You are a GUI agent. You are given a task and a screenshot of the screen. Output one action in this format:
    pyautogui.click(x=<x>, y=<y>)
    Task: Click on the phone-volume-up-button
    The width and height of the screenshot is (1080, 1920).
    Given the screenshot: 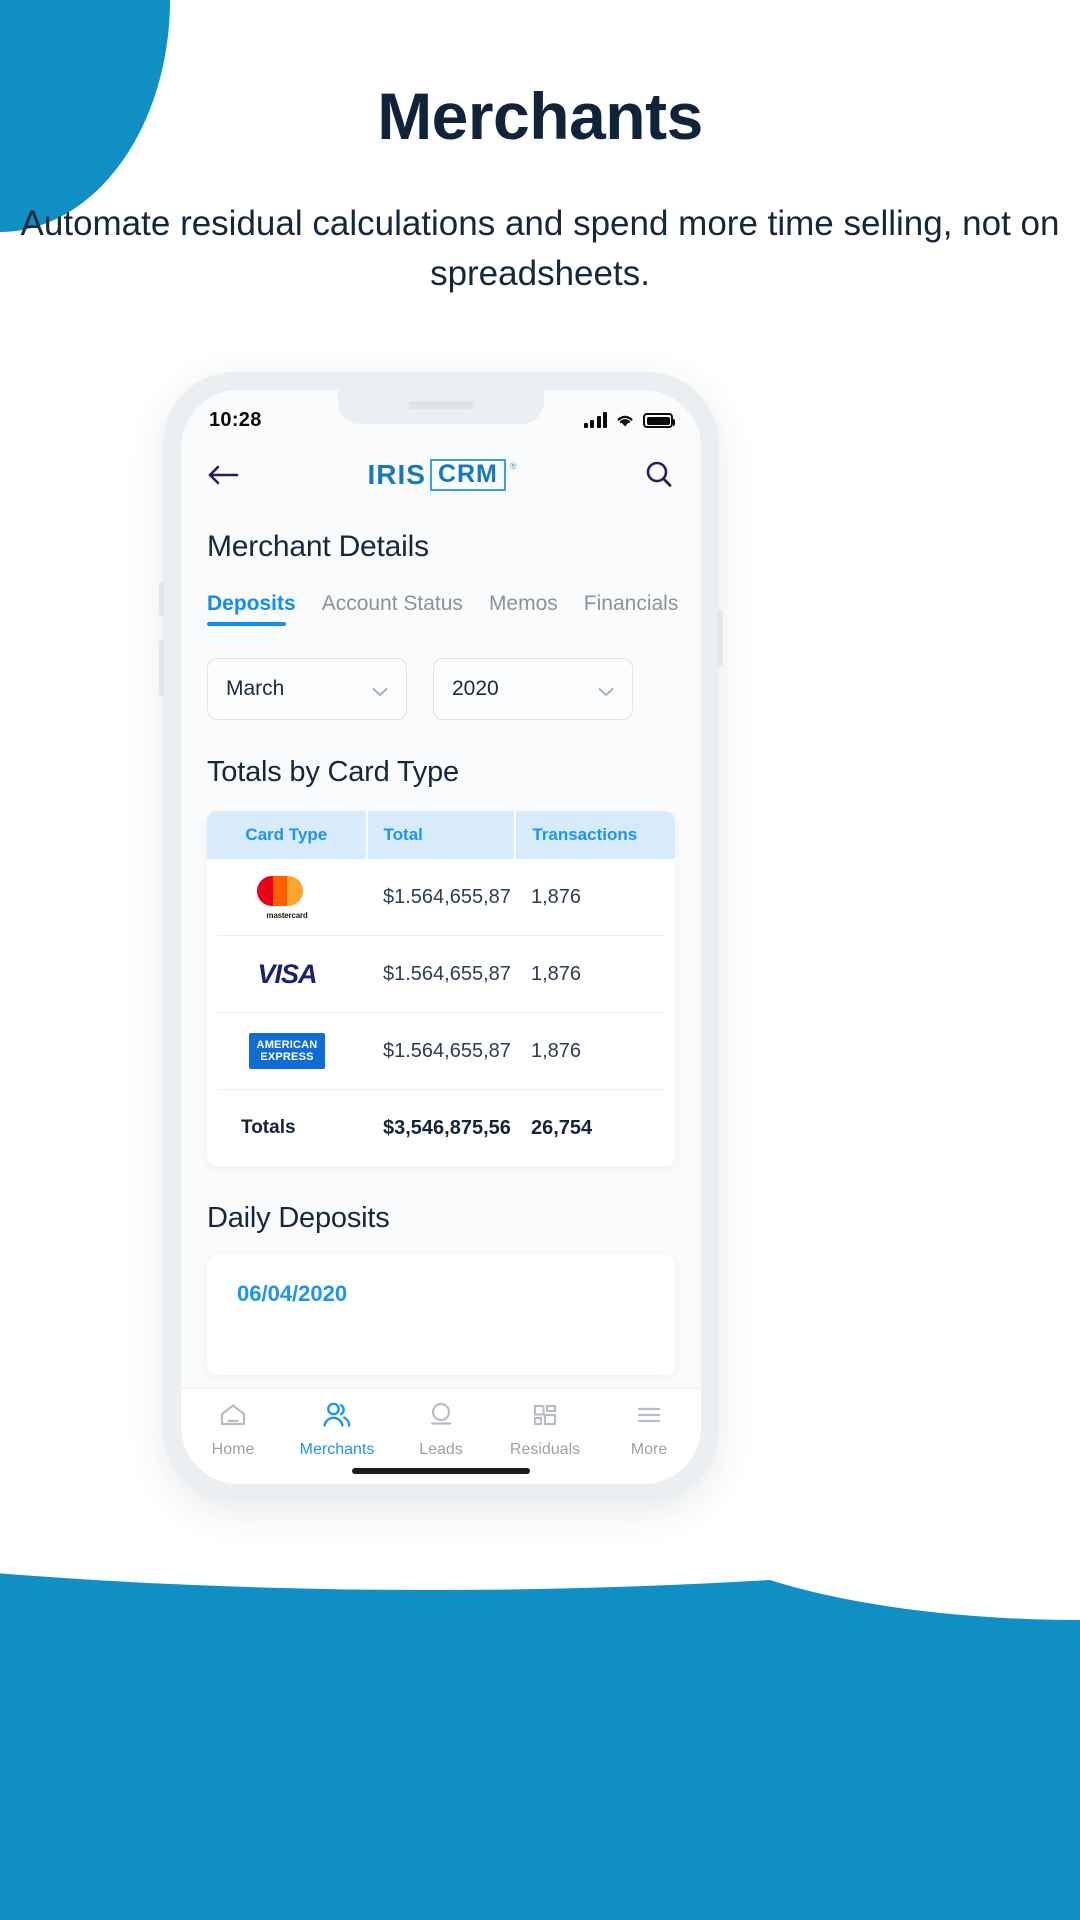 What is the action you would take?
    pyautogui.click(x=161, y=599)
    